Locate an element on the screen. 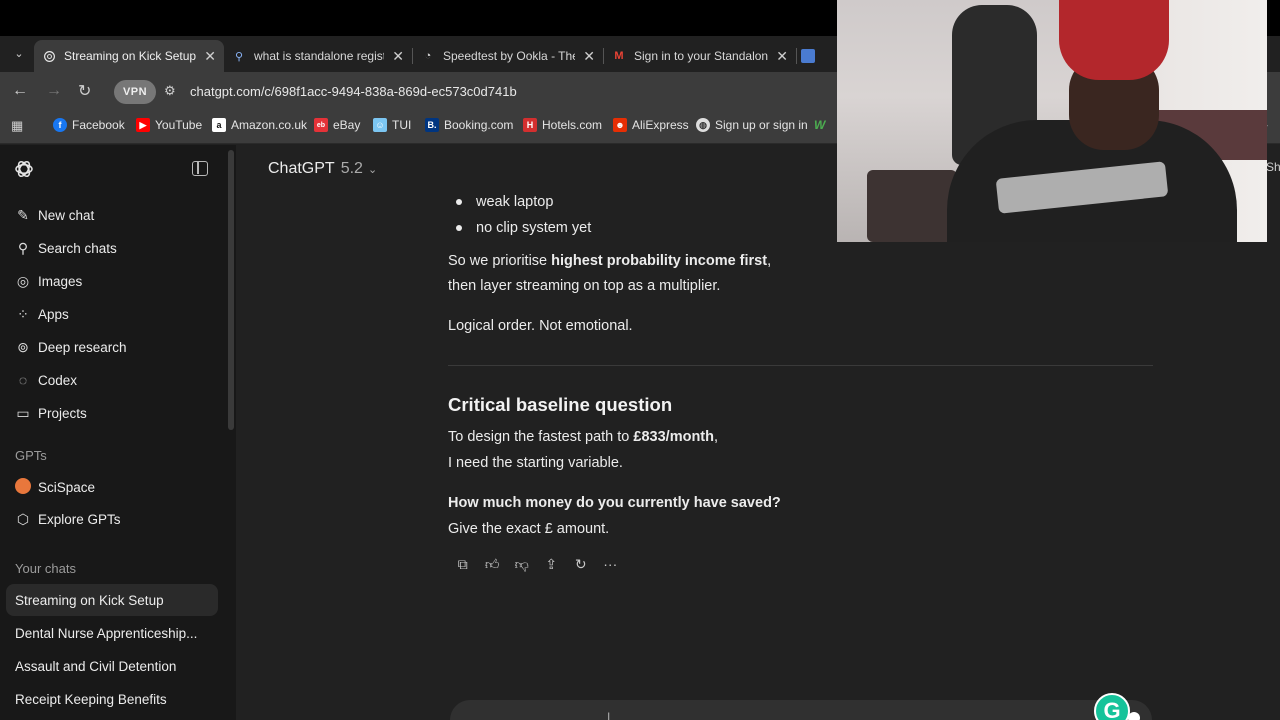  bookmark-label: TUI is located at coordinates (402, 125).